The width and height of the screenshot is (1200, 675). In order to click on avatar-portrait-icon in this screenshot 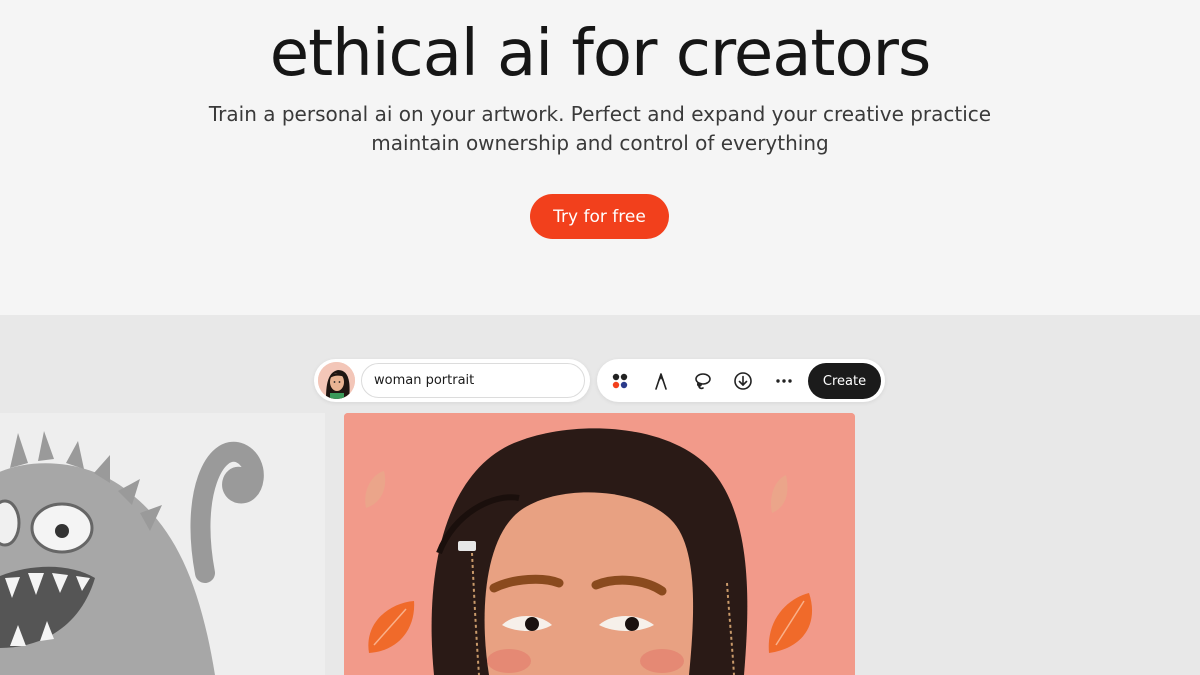, I will do `click(336, 380)`.